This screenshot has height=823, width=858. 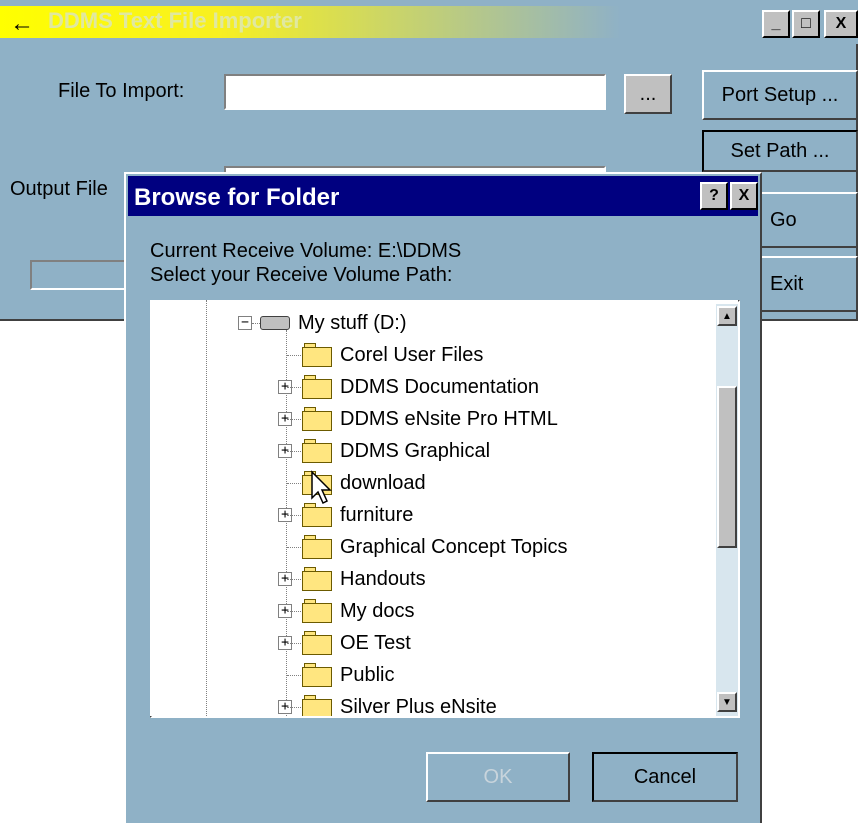 I want to click on ok-button: OK, so click(x=498, y=777).